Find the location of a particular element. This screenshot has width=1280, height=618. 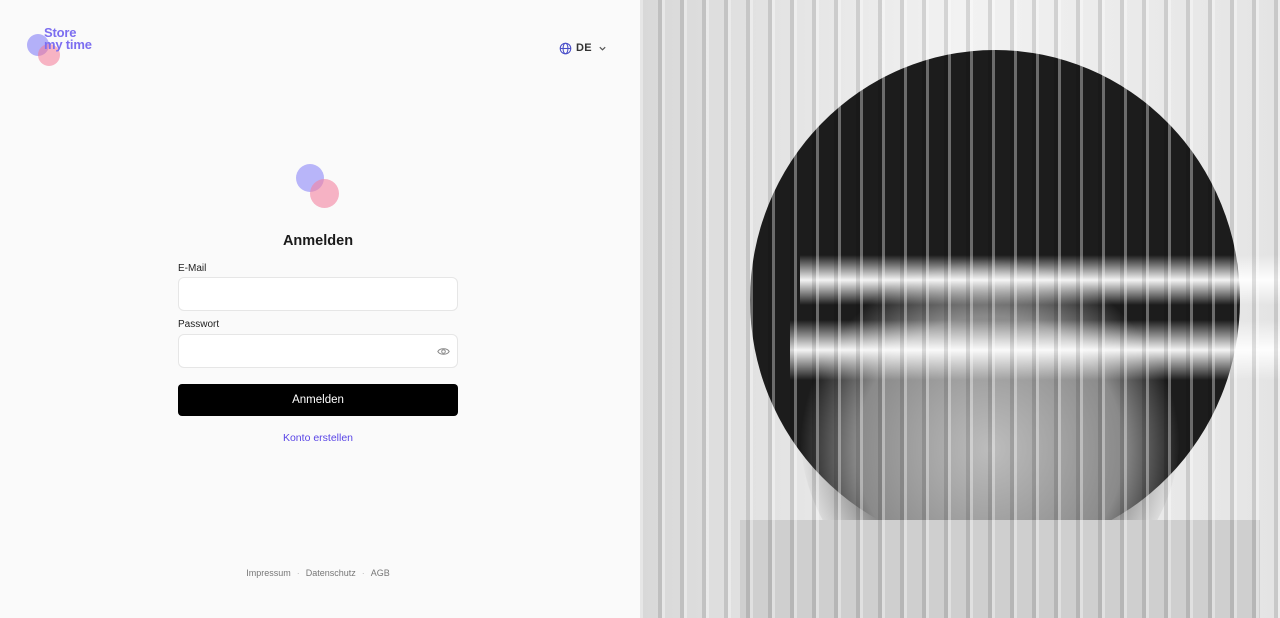

password-field-wrapper is located at coordinates (318, 351).